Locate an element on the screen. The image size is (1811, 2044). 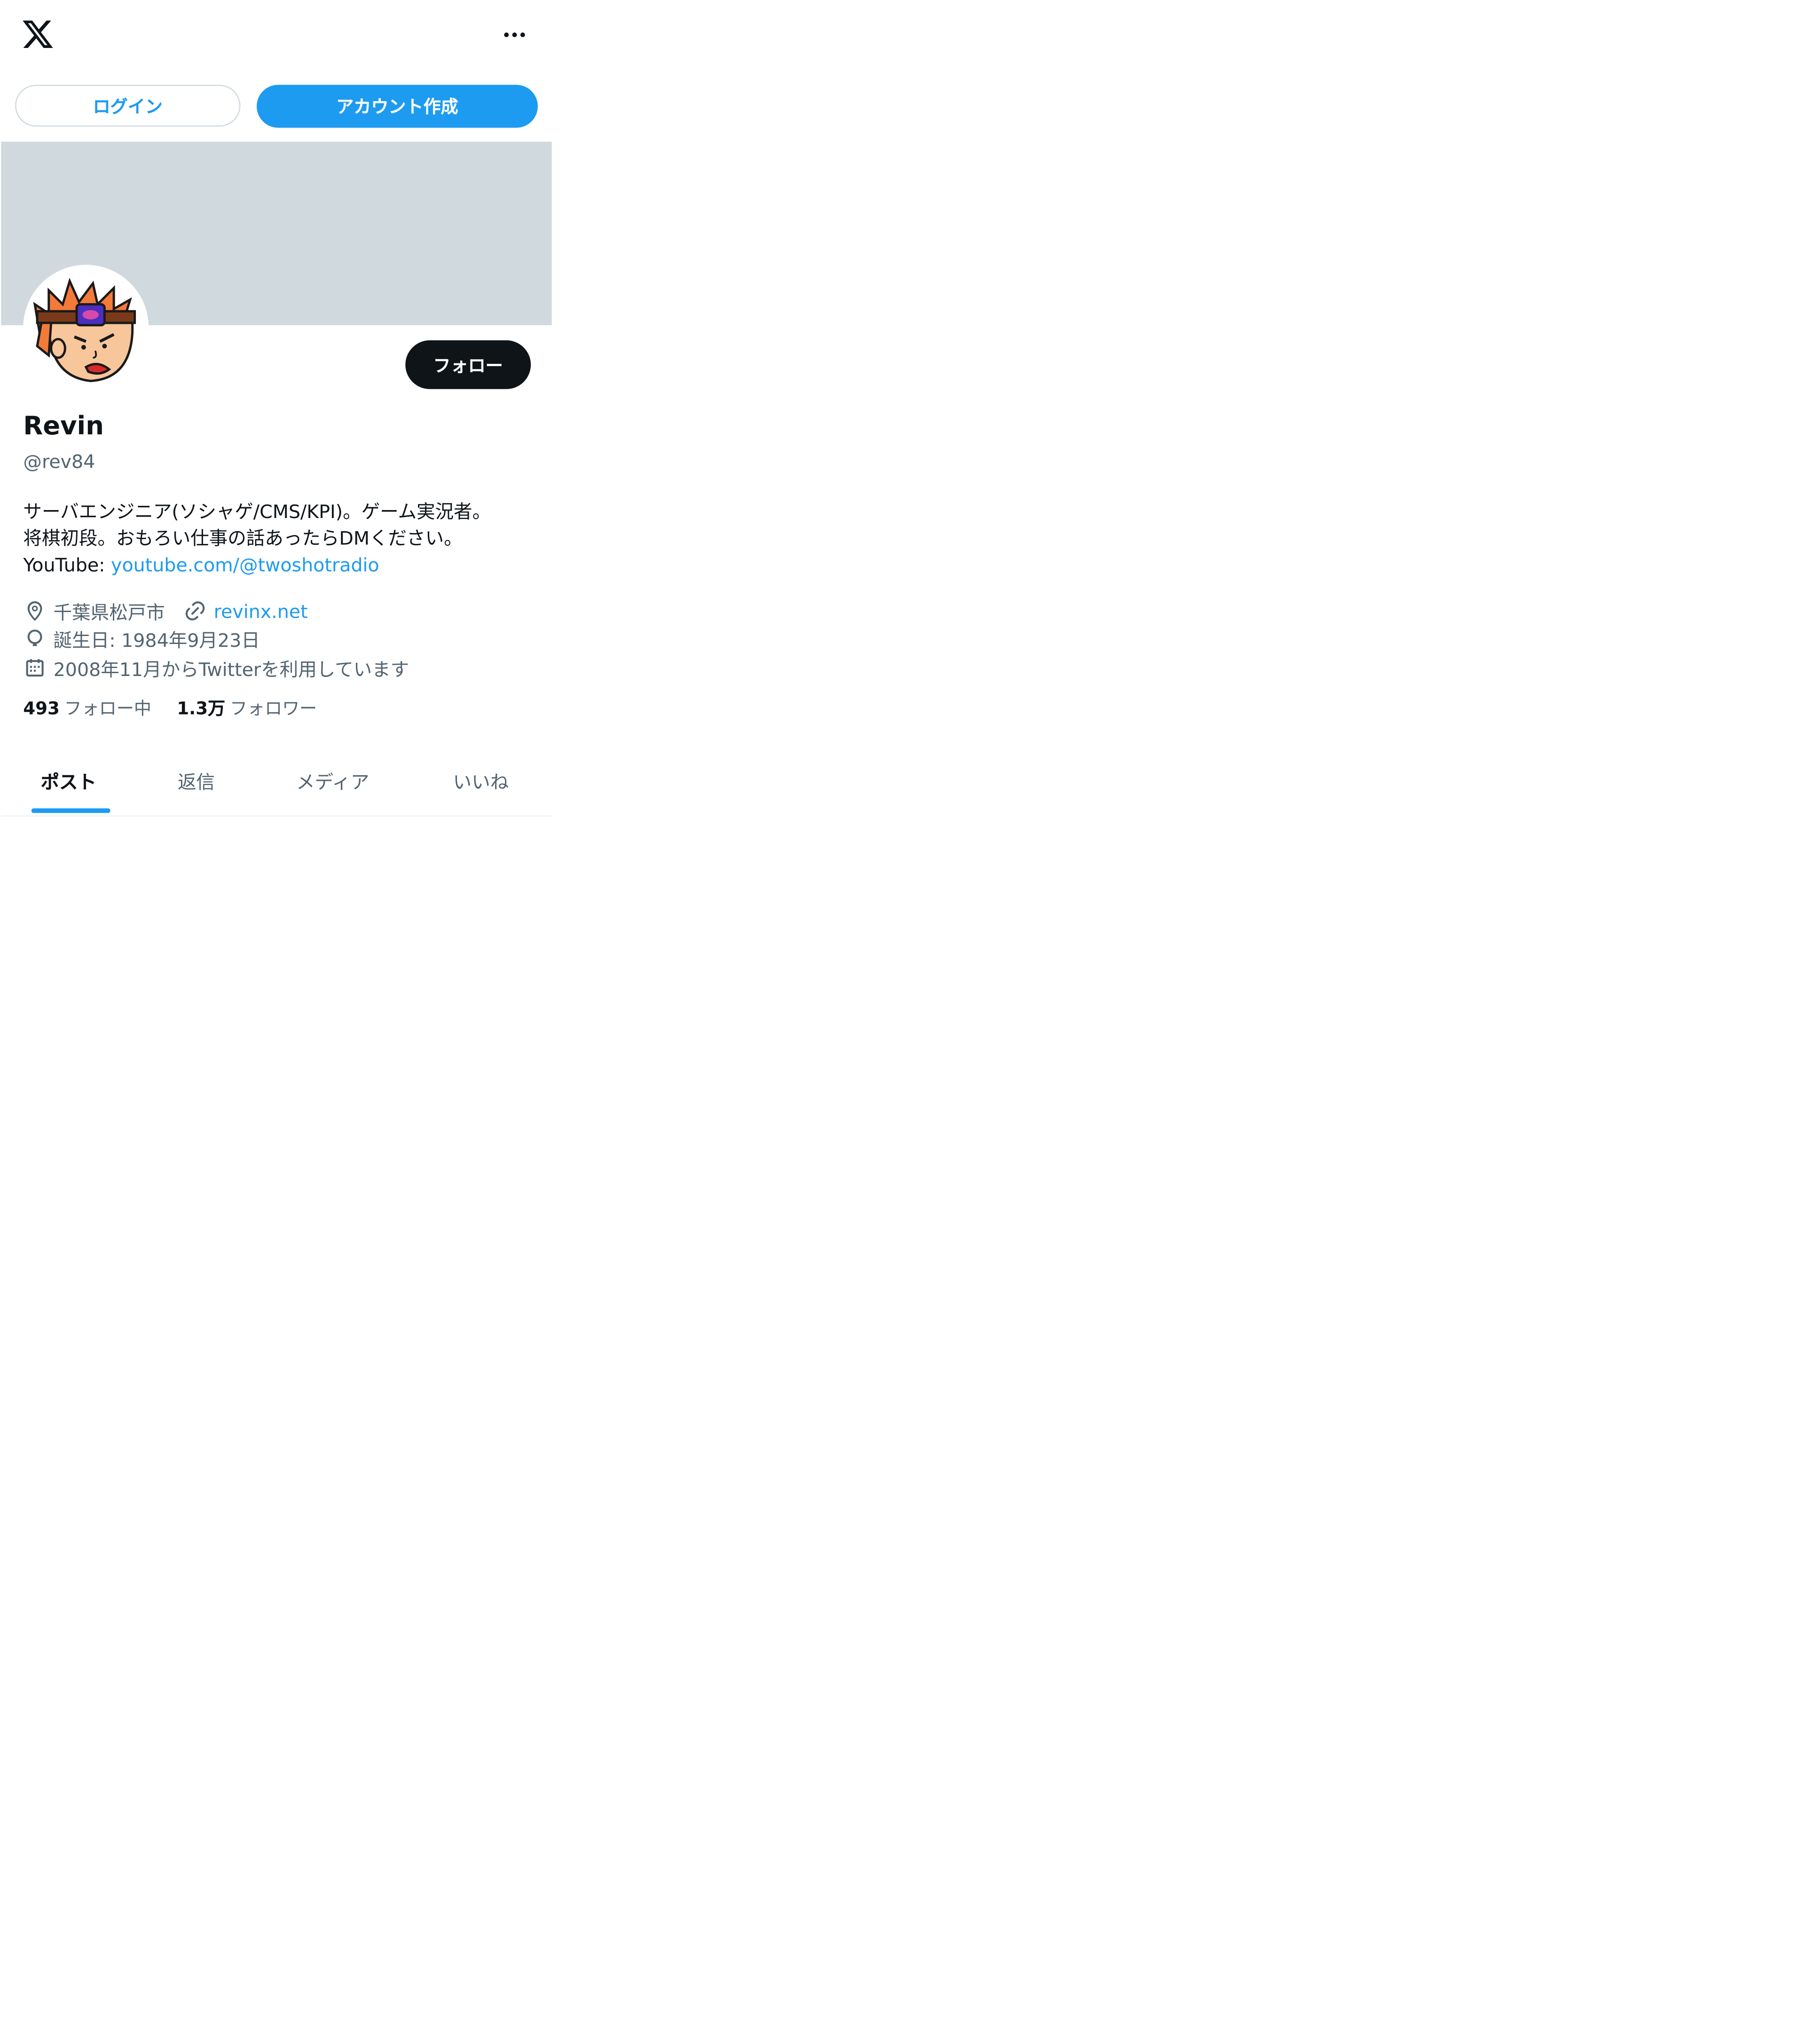
bio-line: 将棋初段。おもろい仕事の話あったらDMください。 is located at coordinates (243, 538).